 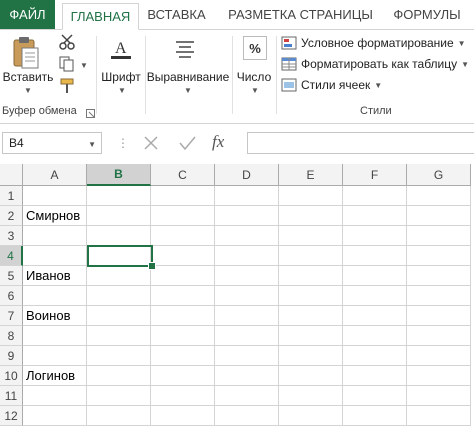 I want to click on column-header-f: F, so click(x=375, y=175).